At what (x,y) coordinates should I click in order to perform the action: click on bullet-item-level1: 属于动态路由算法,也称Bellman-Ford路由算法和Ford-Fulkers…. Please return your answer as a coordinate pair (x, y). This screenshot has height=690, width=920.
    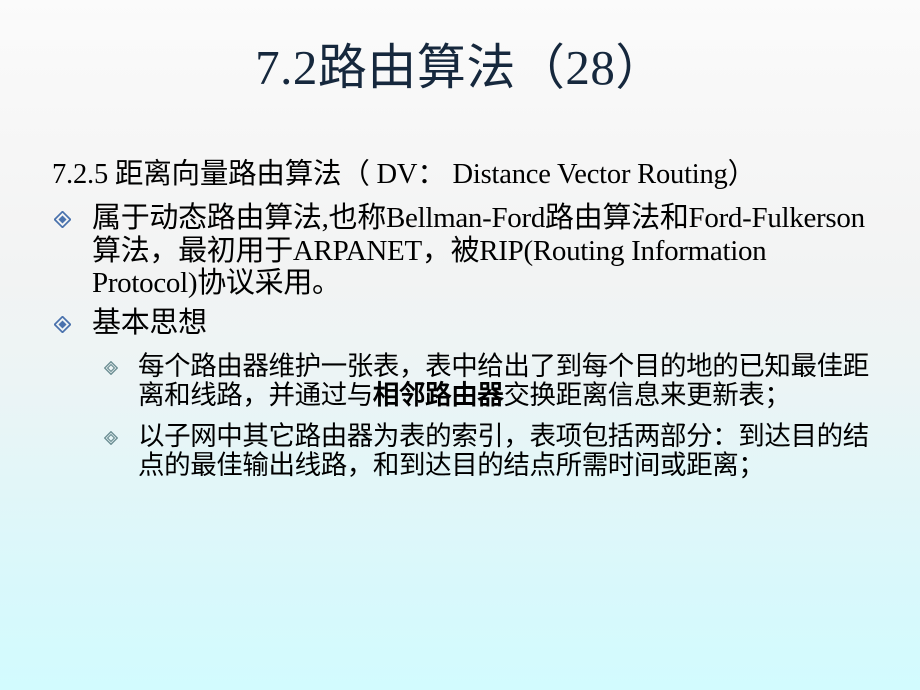
    Looking at the image, I should click on (462, 250).